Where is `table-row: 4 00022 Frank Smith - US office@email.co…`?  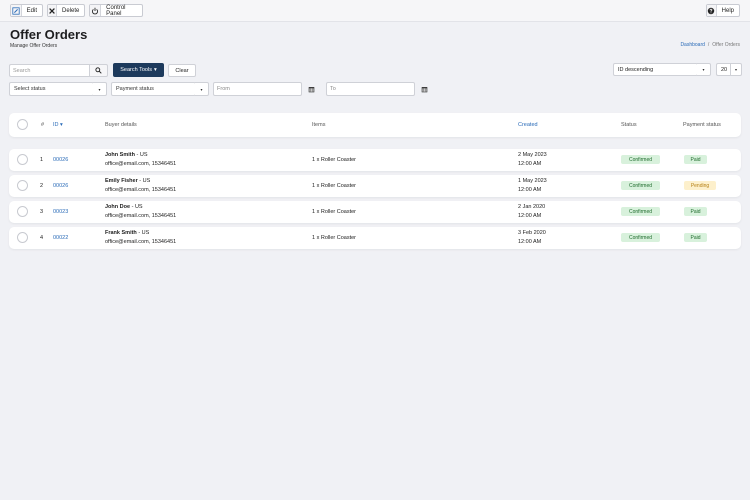
table-row: 4 00022 Frank Smith - US office@email.co… is located at coordinates (375, 238).